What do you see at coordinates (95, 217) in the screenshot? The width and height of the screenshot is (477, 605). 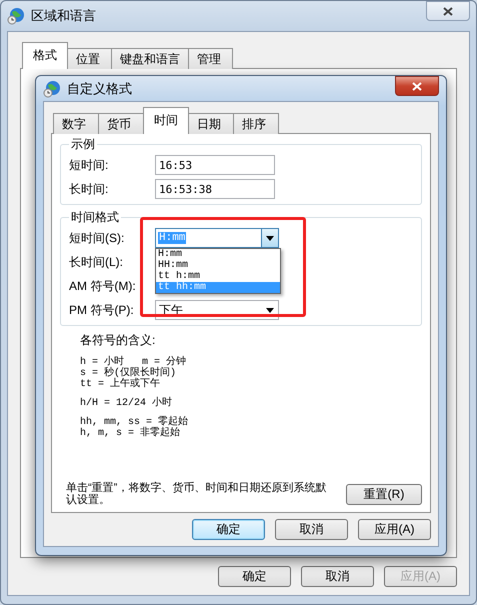 I see `group-title: 时间格式` at bounding box center [95, 217].